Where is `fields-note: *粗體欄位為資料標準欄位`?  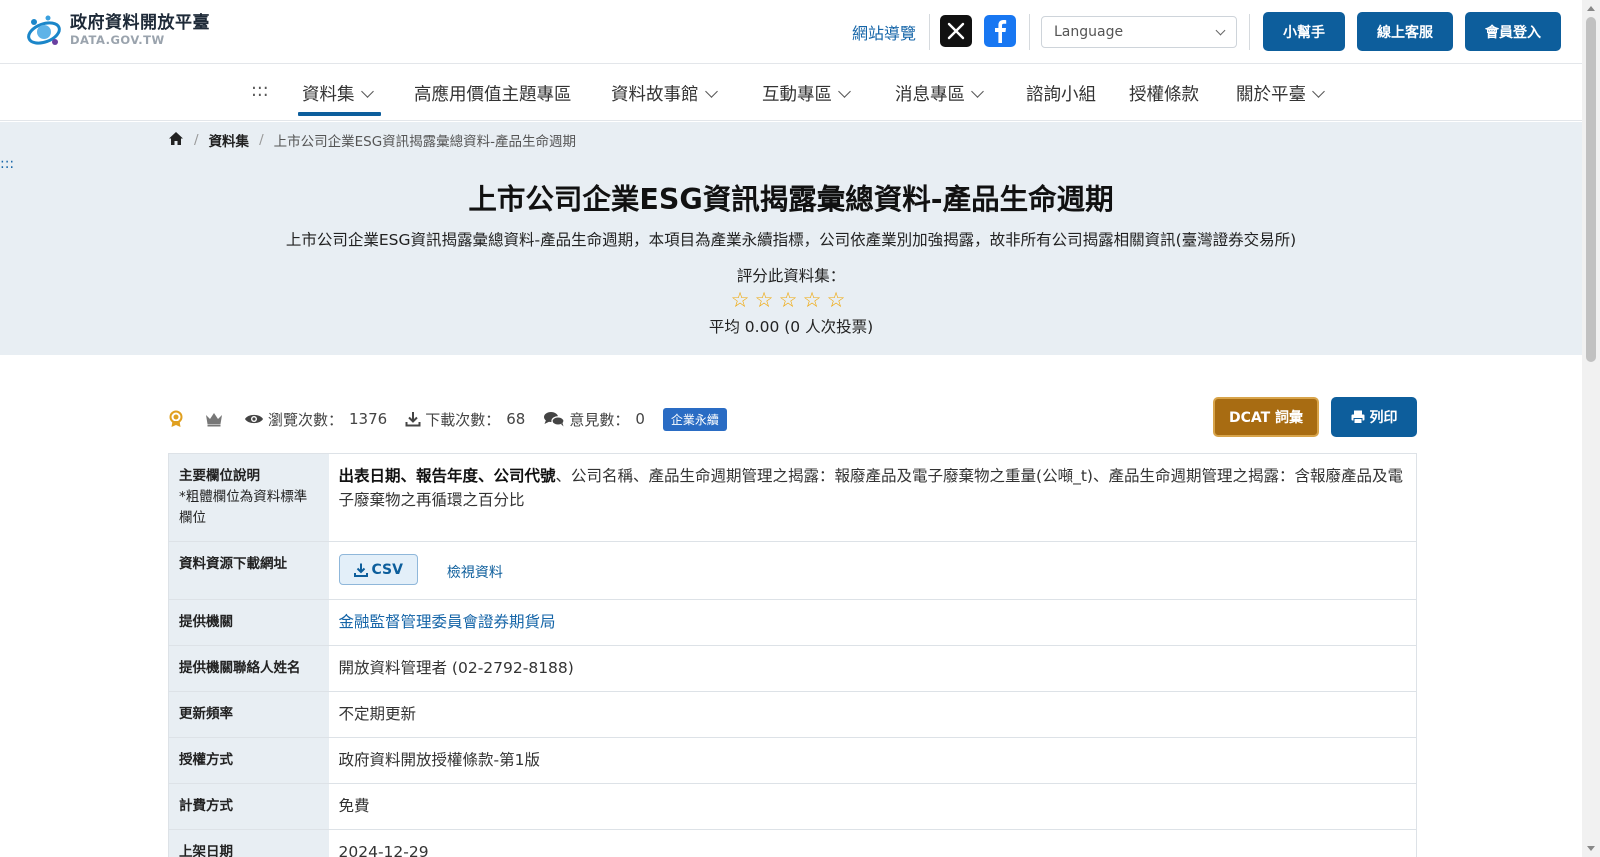
fields-note: *粗體欄位為資料標準欄位 is located at coordinates (243, 507).